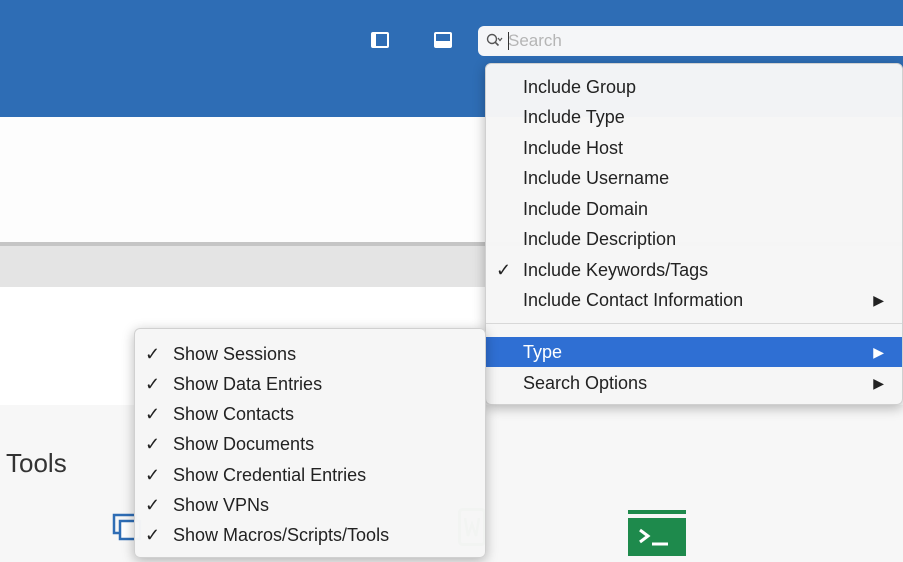 The width and height of the screenshot is (903, 562). What do you see at coordinates (698, 41) in the screenshot?
I see `search-input` at bounding box center [698, 41].